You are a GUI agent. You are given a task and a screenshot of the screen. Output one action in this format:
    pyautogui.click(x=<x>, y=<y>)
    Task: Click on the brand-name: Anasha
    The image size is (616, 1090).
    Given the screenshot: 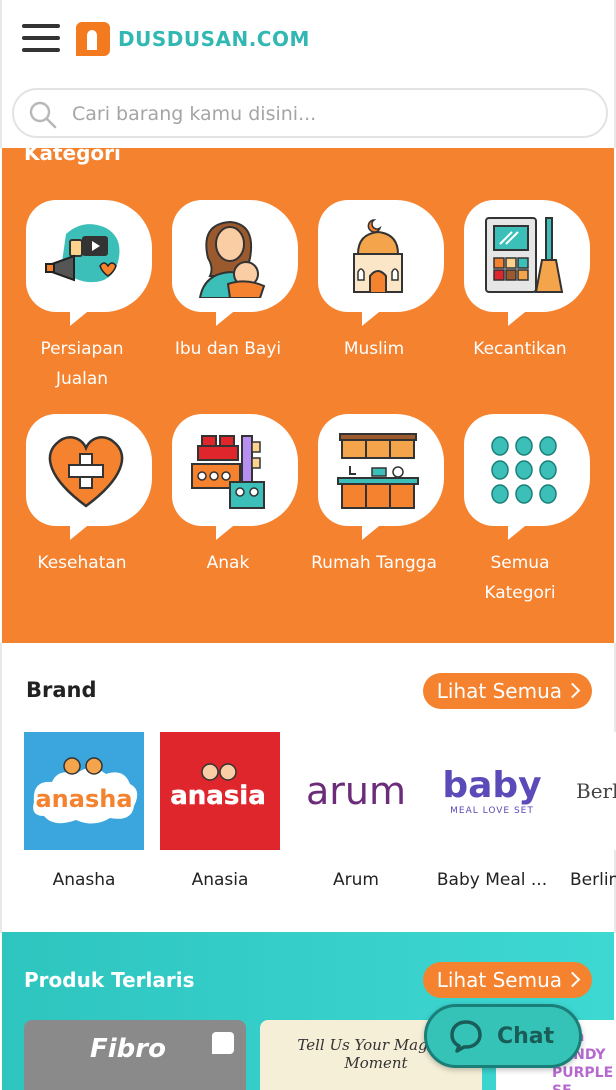 What is the action you would take?
    pyautogui.click(x=84, y=880)
    